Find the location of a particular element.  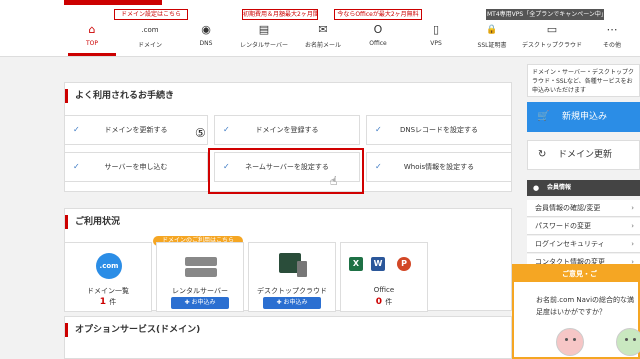

brand-strip is located at coordinates (113, 2).